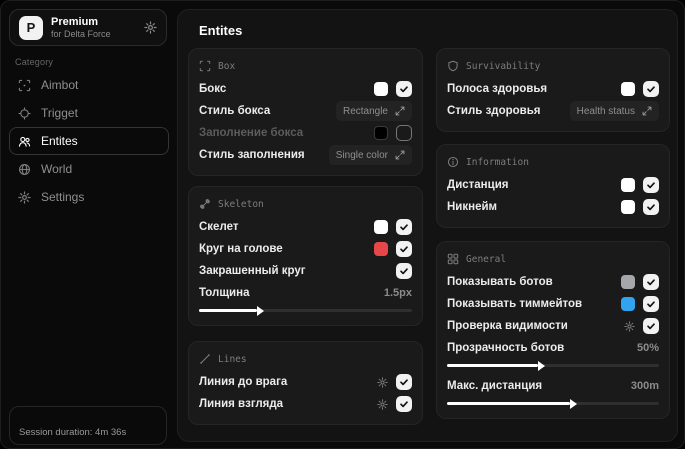 The width and height of the screenshot is (685, 449). Describe the element at coordinates (241, 404) in the screenshot. I see `setting-label: Линия взгляда` at that location.